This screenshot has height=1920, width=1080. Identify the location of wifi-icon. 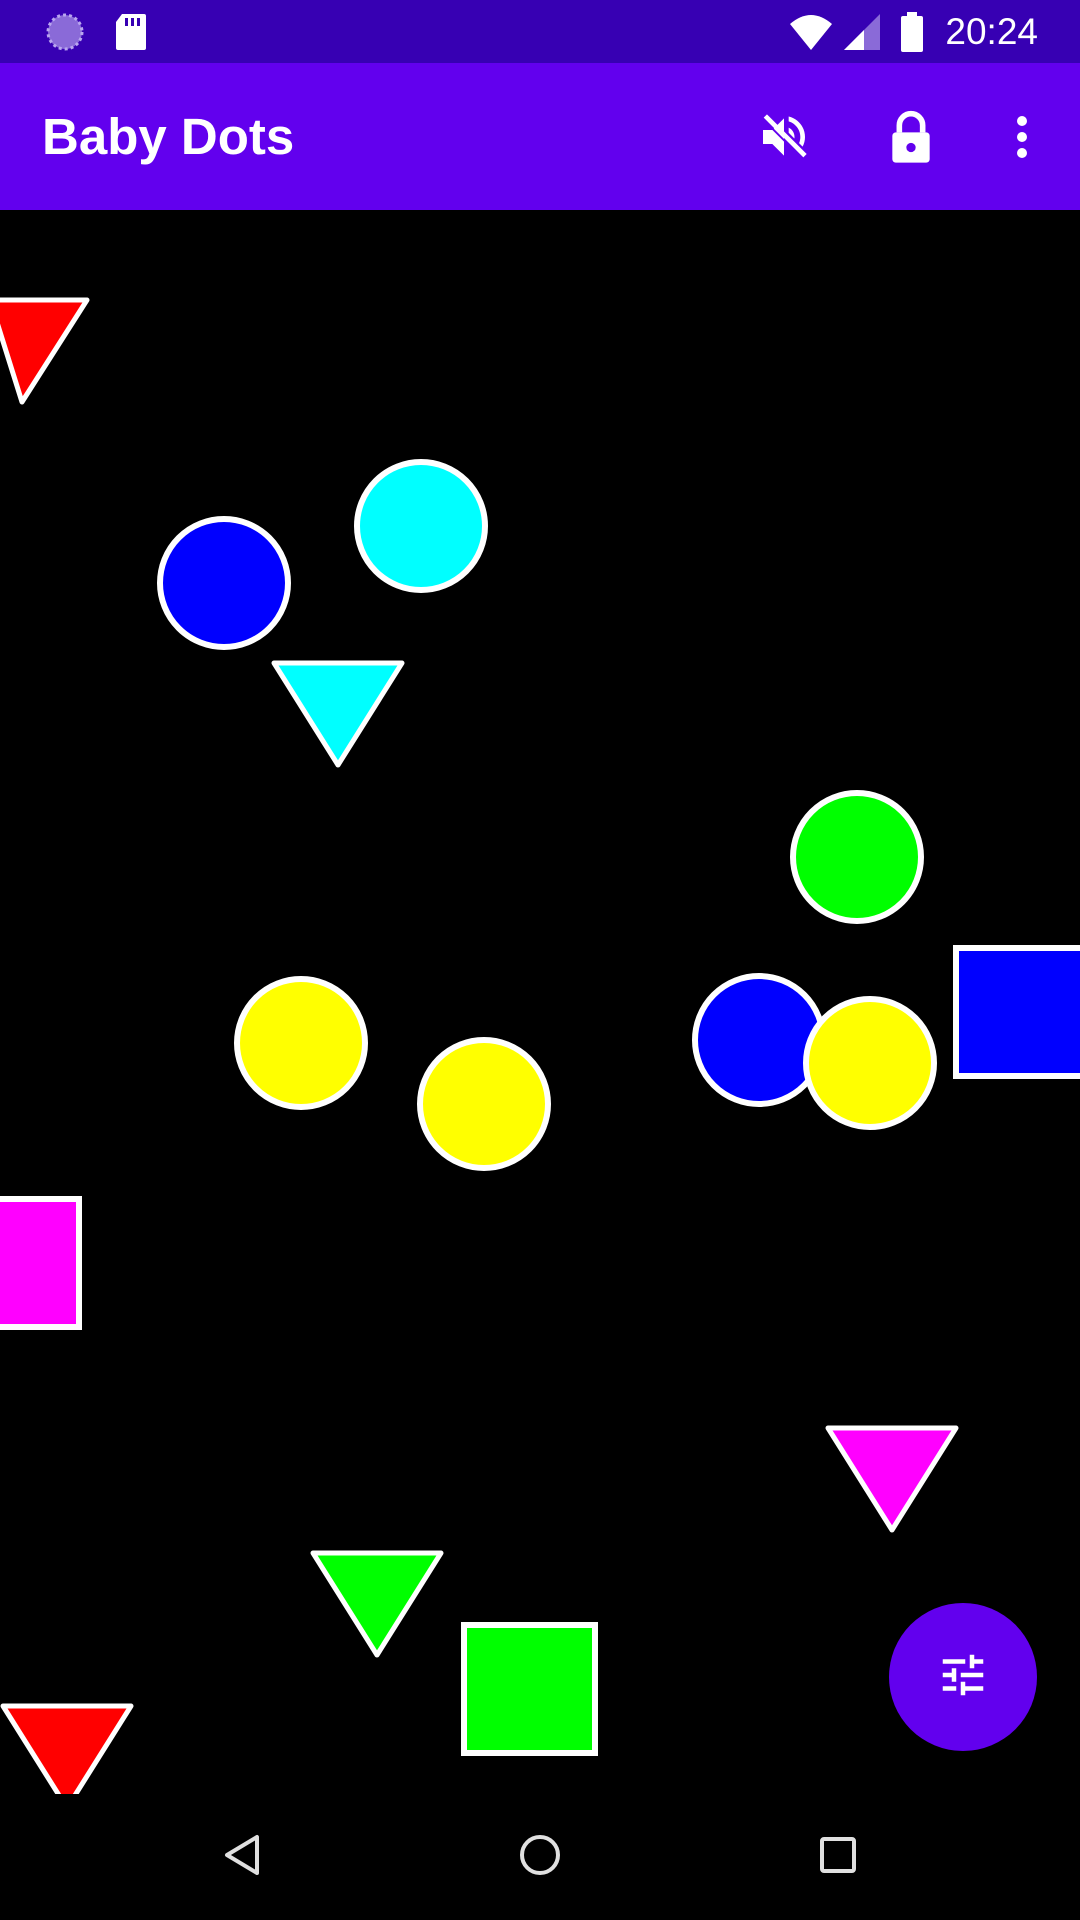
(811, 31).